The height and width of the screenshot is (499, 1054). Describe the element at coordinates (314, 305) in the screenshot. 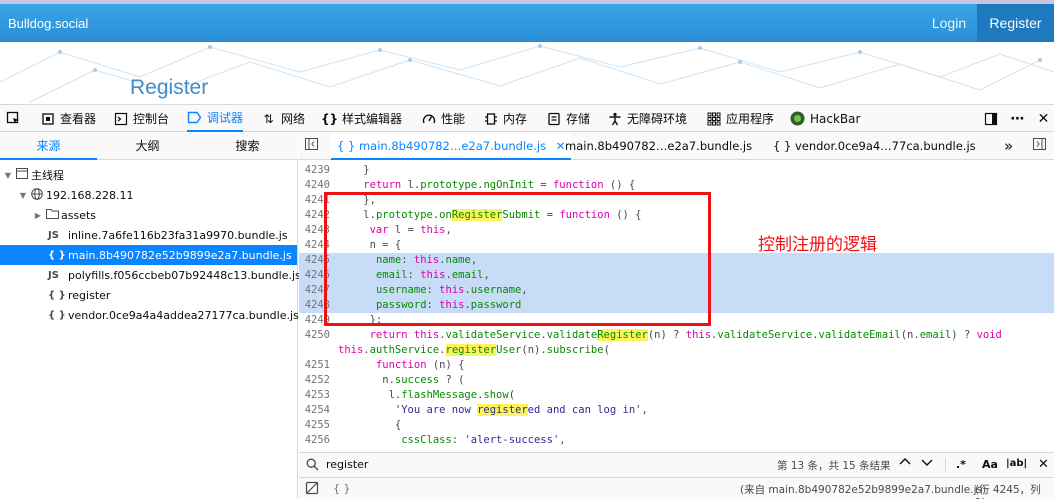

I see `line-number: 4248` at that location.